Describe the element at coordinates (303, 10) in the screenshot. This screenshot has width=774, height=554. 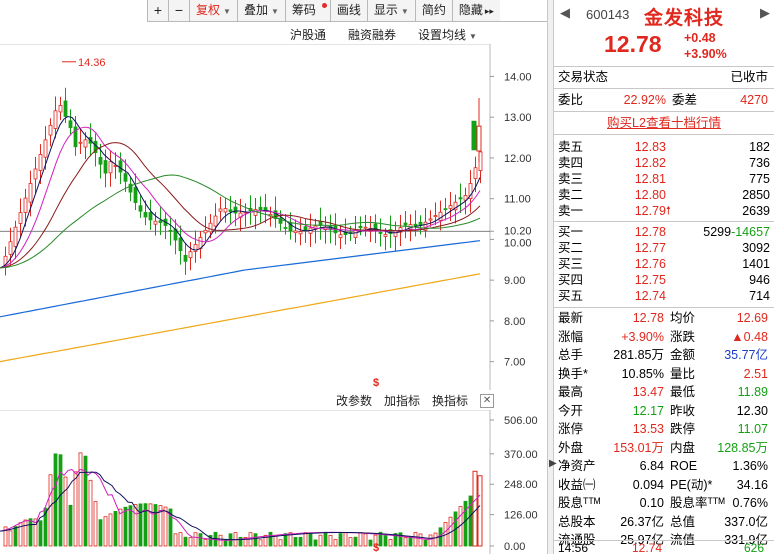
I see `chips-label: 筹码` at that location.